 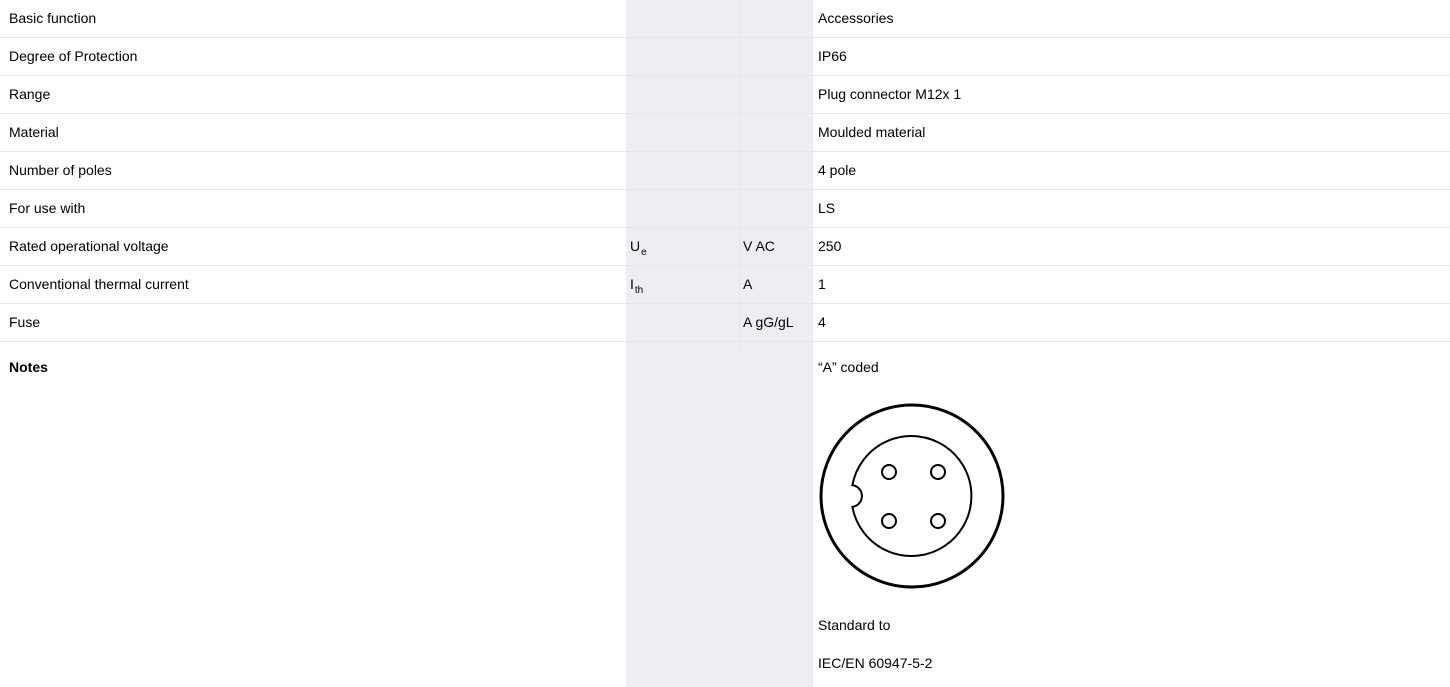 I want to click on property-name: Basic function, so click(x=53, y=18).